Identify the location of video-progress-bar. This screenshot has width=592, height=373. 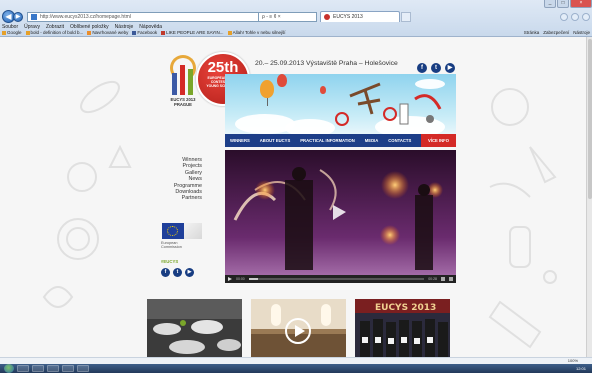
(336, 279).